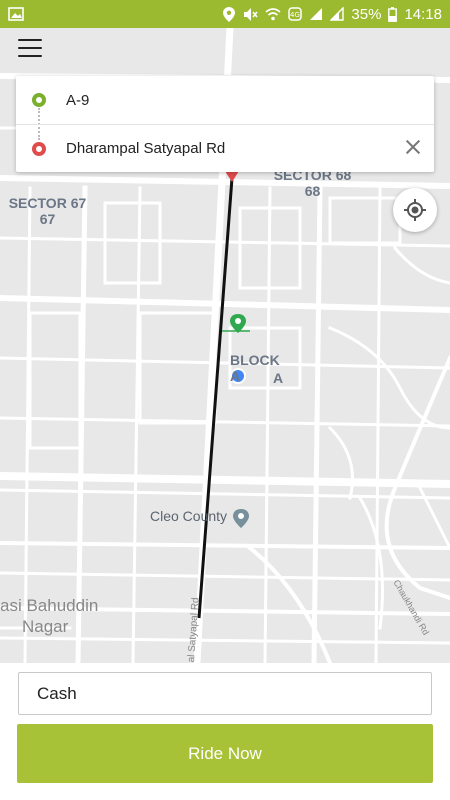 The width and height of the screenshot is (450, 800). What do you see at coordinates (366, 14) in the screenshot?
I see `battery-percent: 35%` at bounding box center [366, 14].